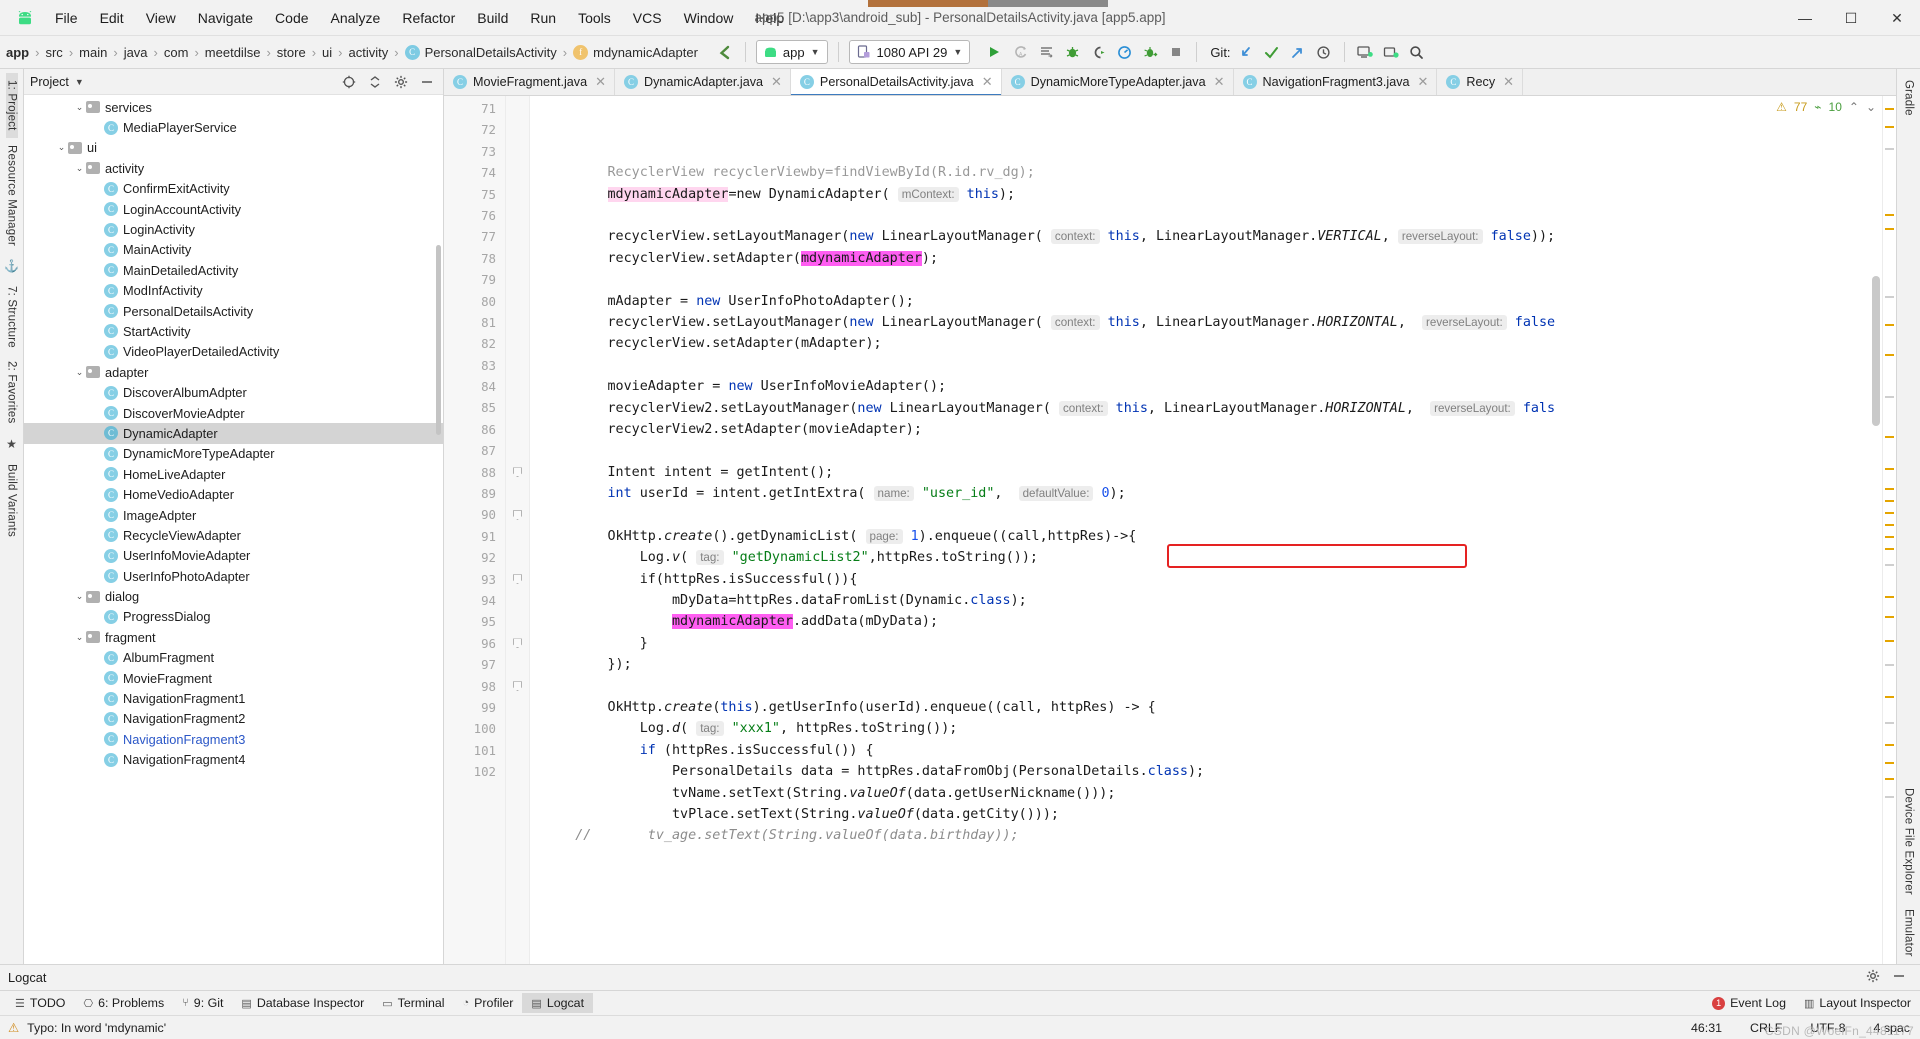 The image size is (1920, 1039). Describe the element at coordinates (428, 18) in the screenshot. I see `menu-refactor: Refactor` at that location.